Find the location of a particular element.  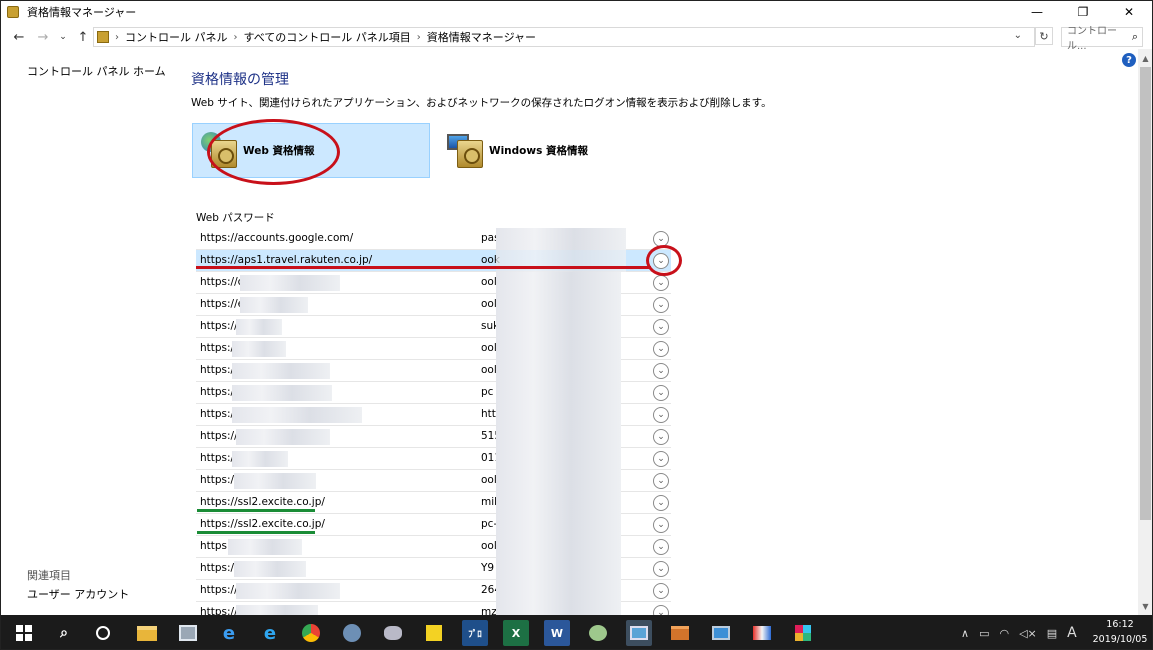

password-row: https://e ool ⌄ is located at coordinates (433, 305).